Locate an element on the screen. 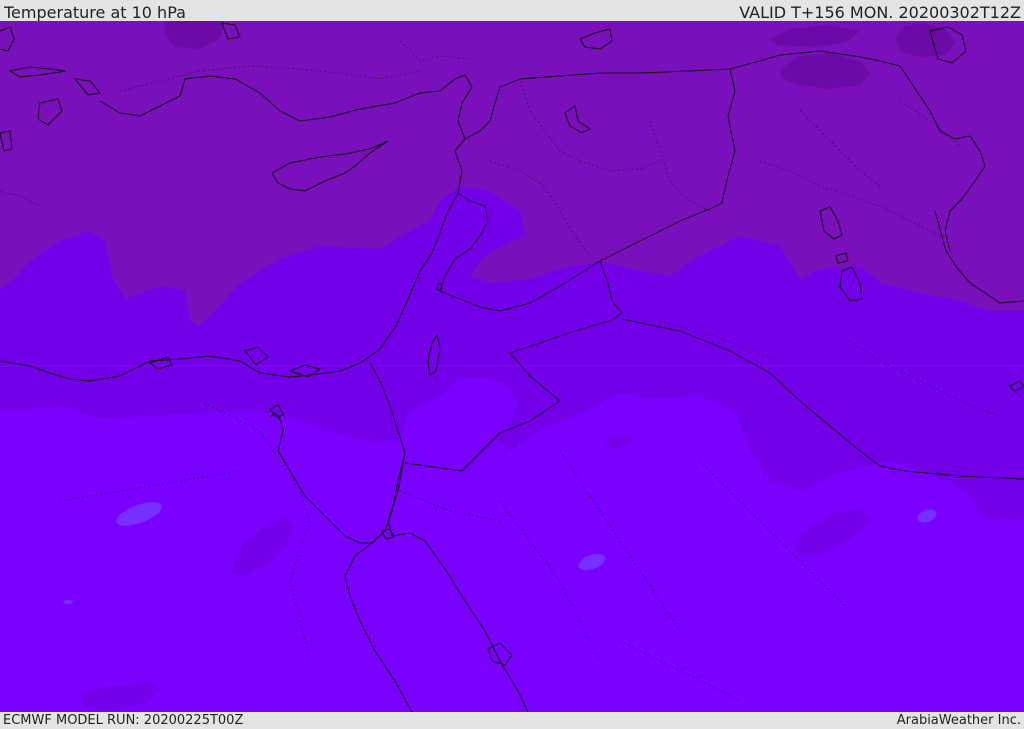 This screenshot has width=1024, height=729. valid-time: VALID T+156 MON. 20200302T12Z is located at coordinates (880, 12).